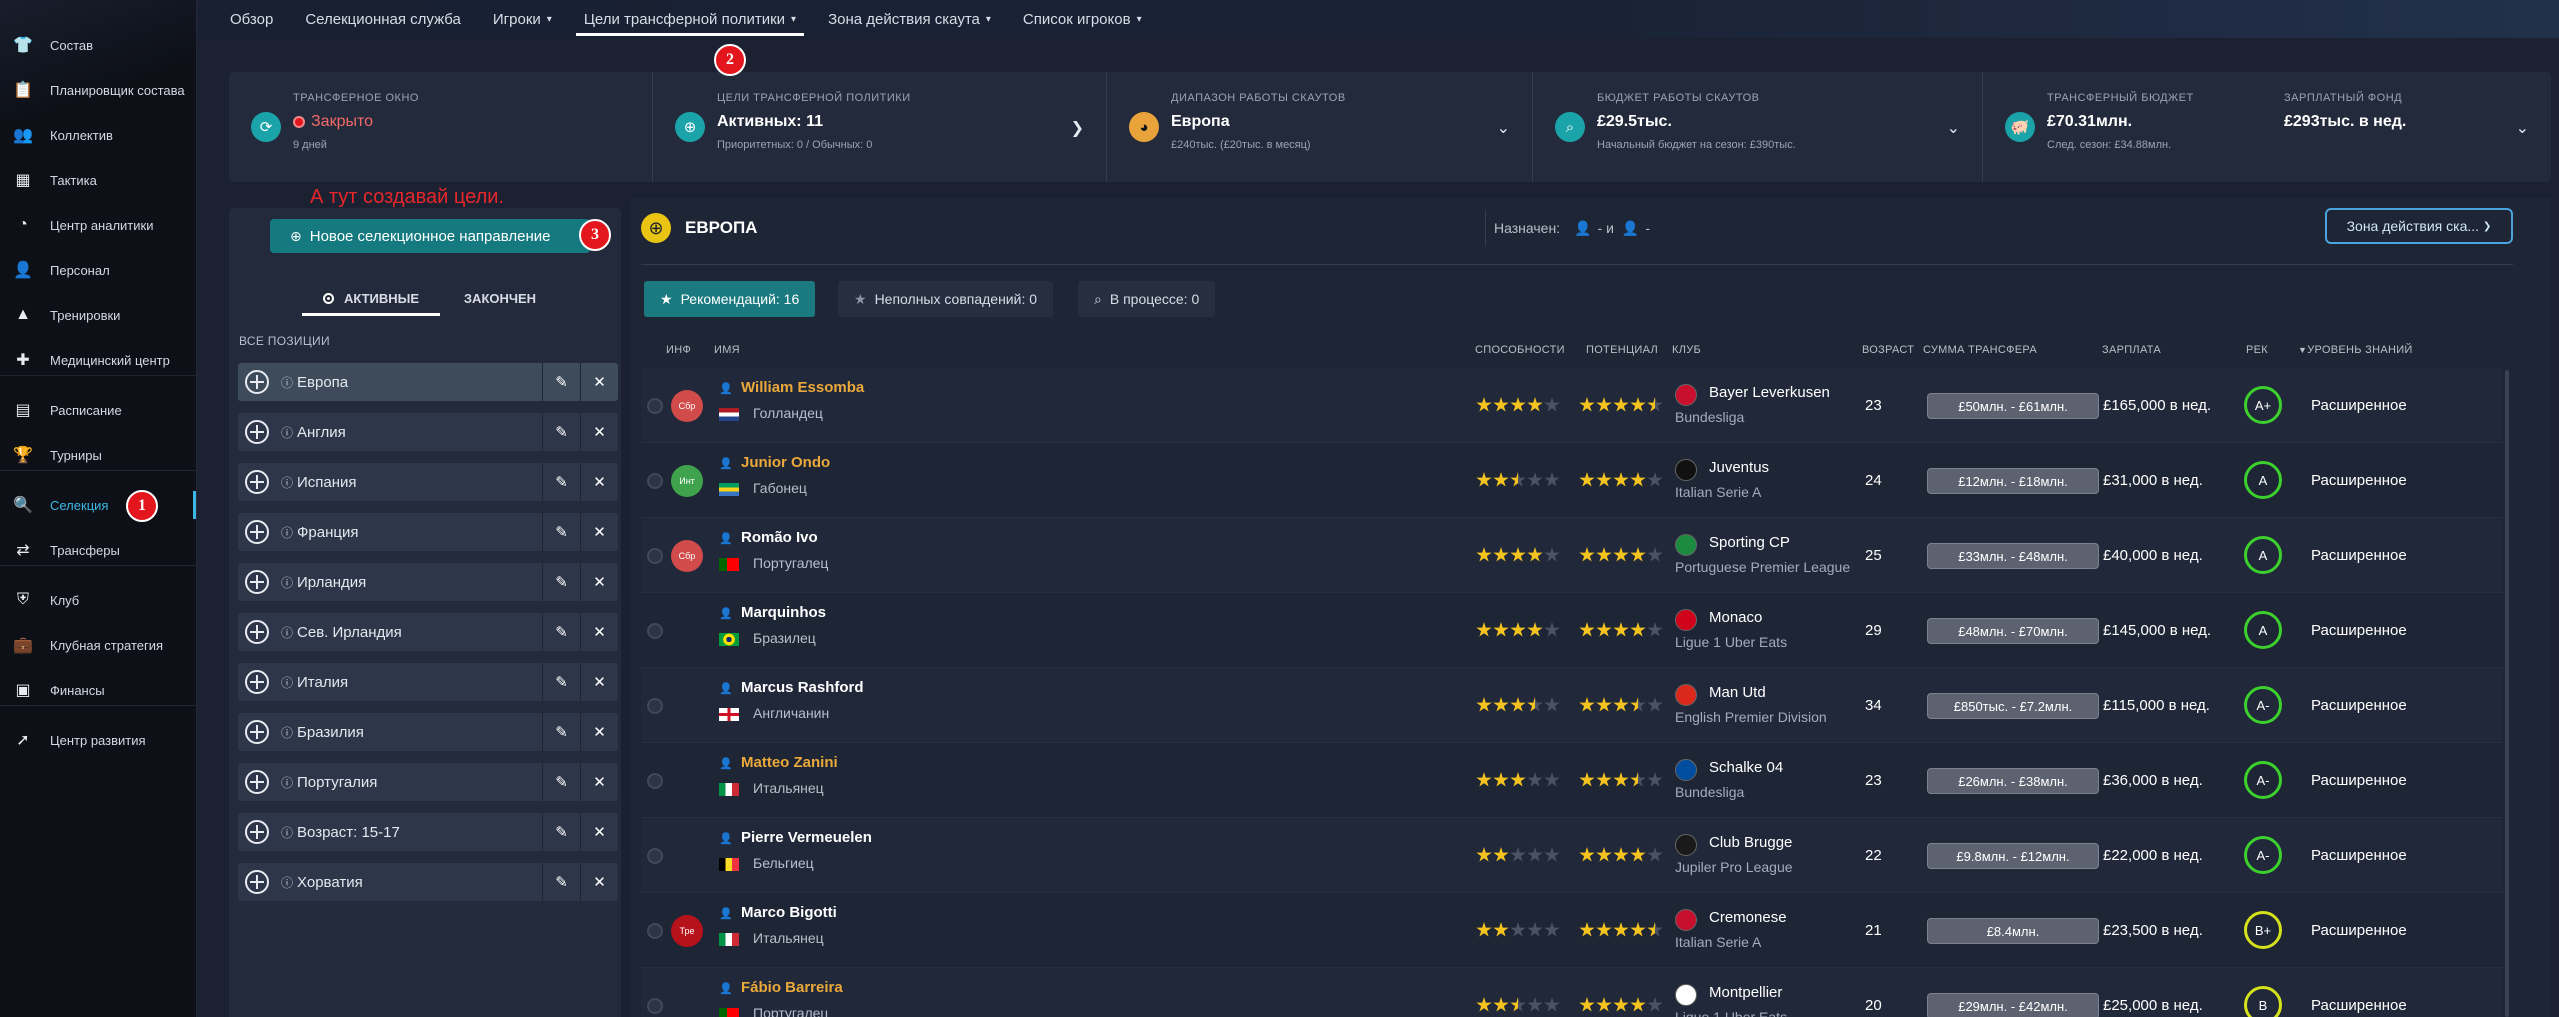 This screenshot has width=2559, height=1017. I want to click on sidebar-item-staff: 👤 Персонал, so click(98, 270).